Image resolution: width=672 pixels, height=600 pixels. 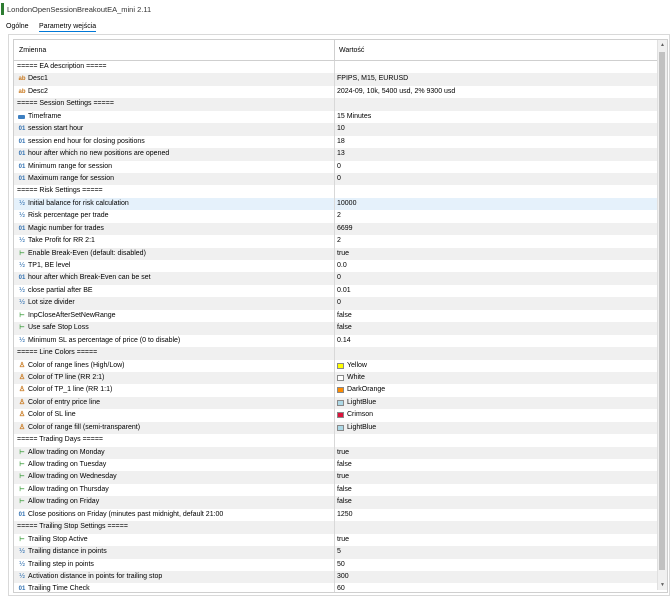 I want to click on scrollbar-thumb, so click(x=662, y=311).